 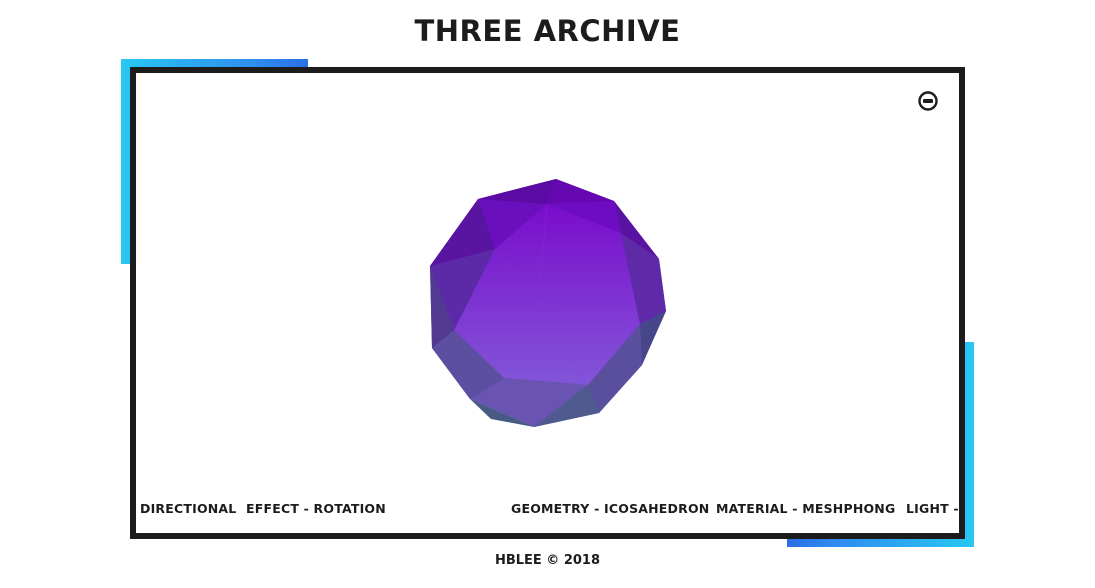 What do you see at coordinates (188, 508) in the screenshot?
I see `info-item-light-type: DIRECTIONAL` at bounding box center [188, 508].